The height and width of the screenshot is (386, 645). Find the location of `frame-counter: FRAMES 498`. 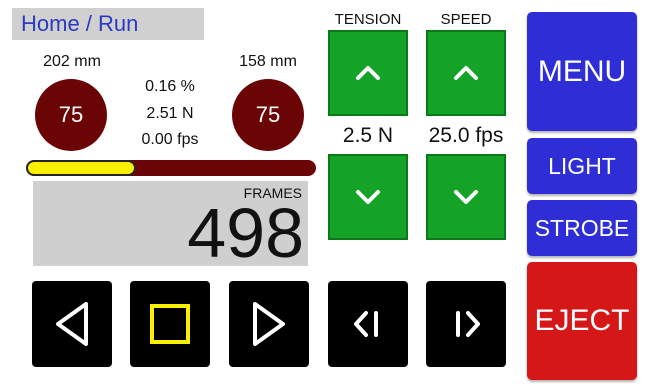

frame-counter: FRAMES 498 is located at coordinates (170, 226).